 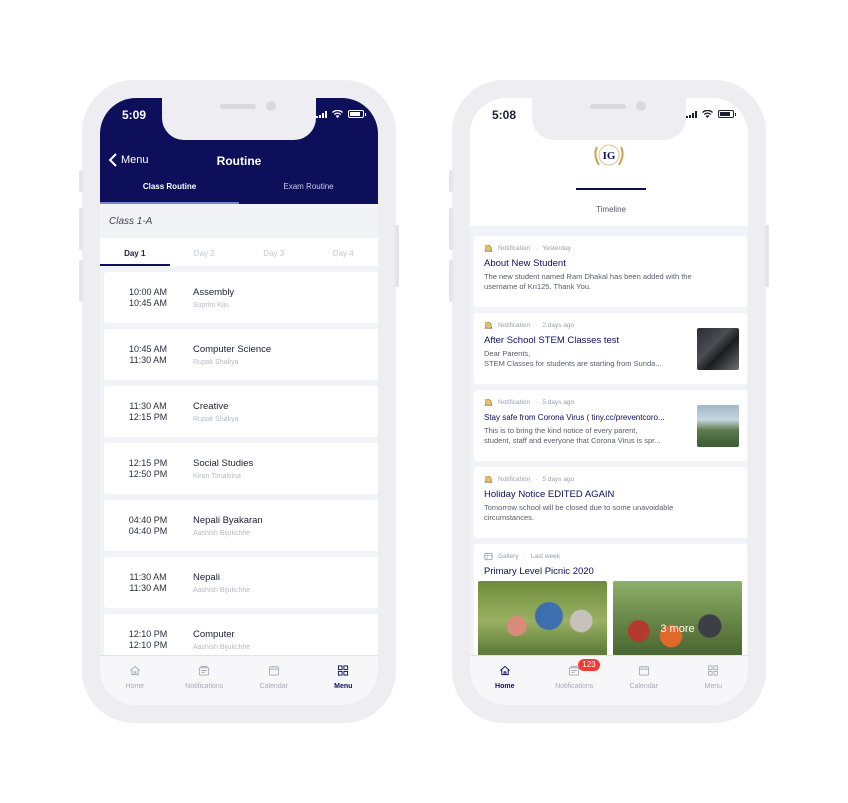 I want to click on teacher-name: Kiran Timalsina, so click(x=217, y=476).